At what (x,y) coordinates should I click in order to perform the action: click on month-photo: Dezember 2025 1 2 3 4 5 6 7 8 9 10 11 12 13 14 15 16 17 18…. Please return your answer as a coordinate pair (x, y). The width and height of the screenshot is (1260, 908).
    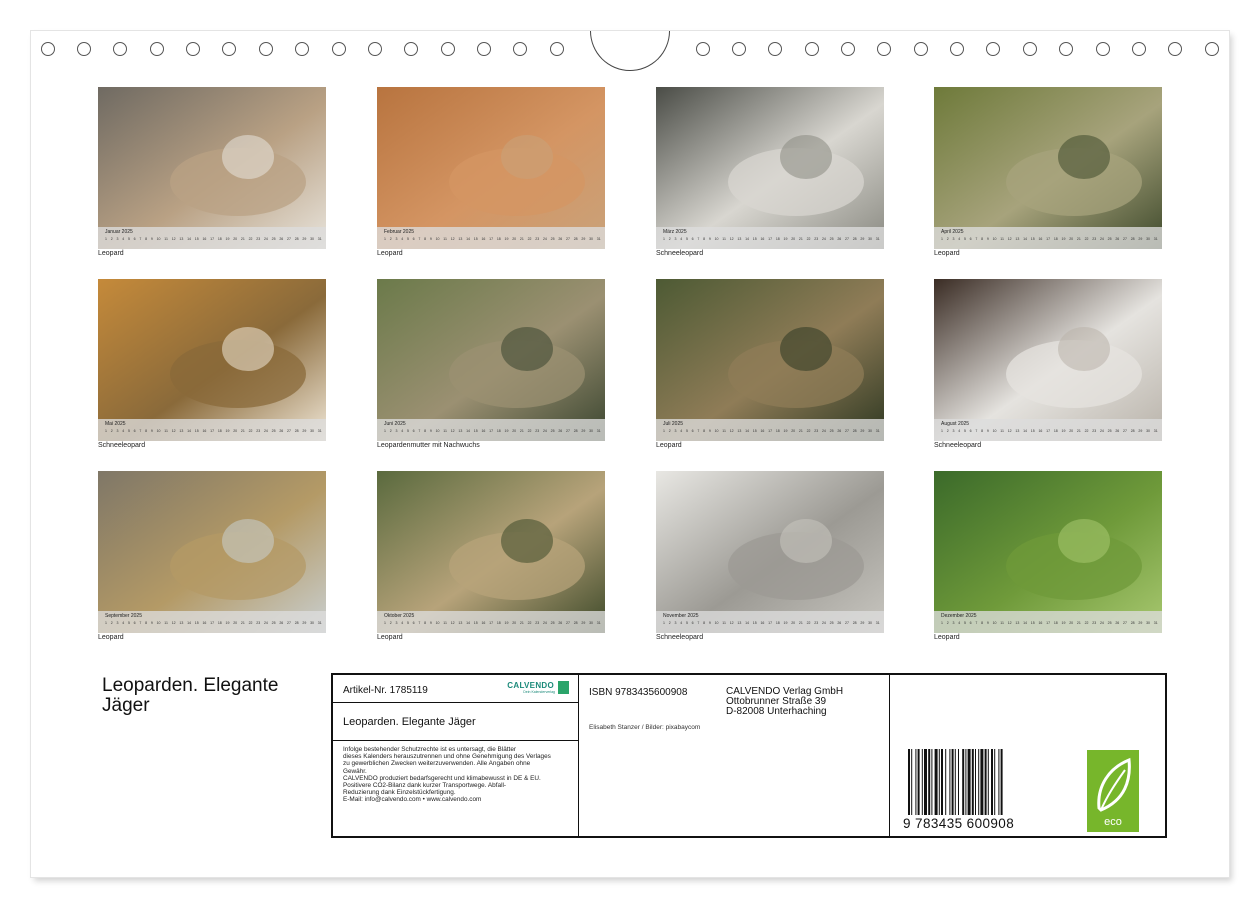
    Looking at the image, I should click on (1048, 552).